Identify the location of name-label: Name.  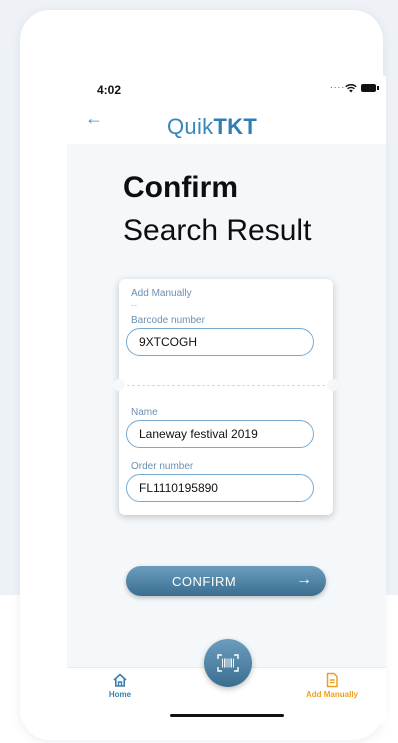
(144, 412).